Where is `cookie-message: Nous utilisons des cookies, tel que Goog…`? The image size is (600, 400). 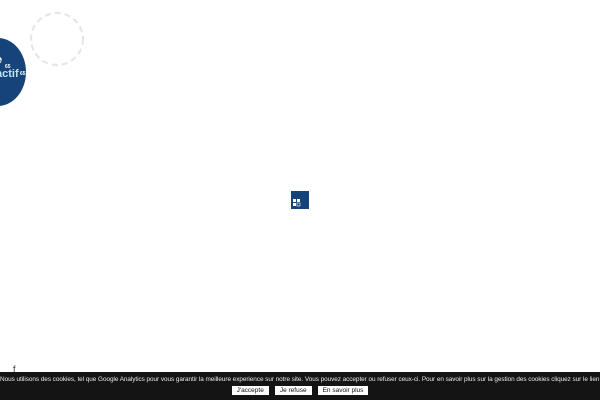 cookie-message: Nous utilisons des cookies, tel que Goog… is located at coordinates (300, 379).